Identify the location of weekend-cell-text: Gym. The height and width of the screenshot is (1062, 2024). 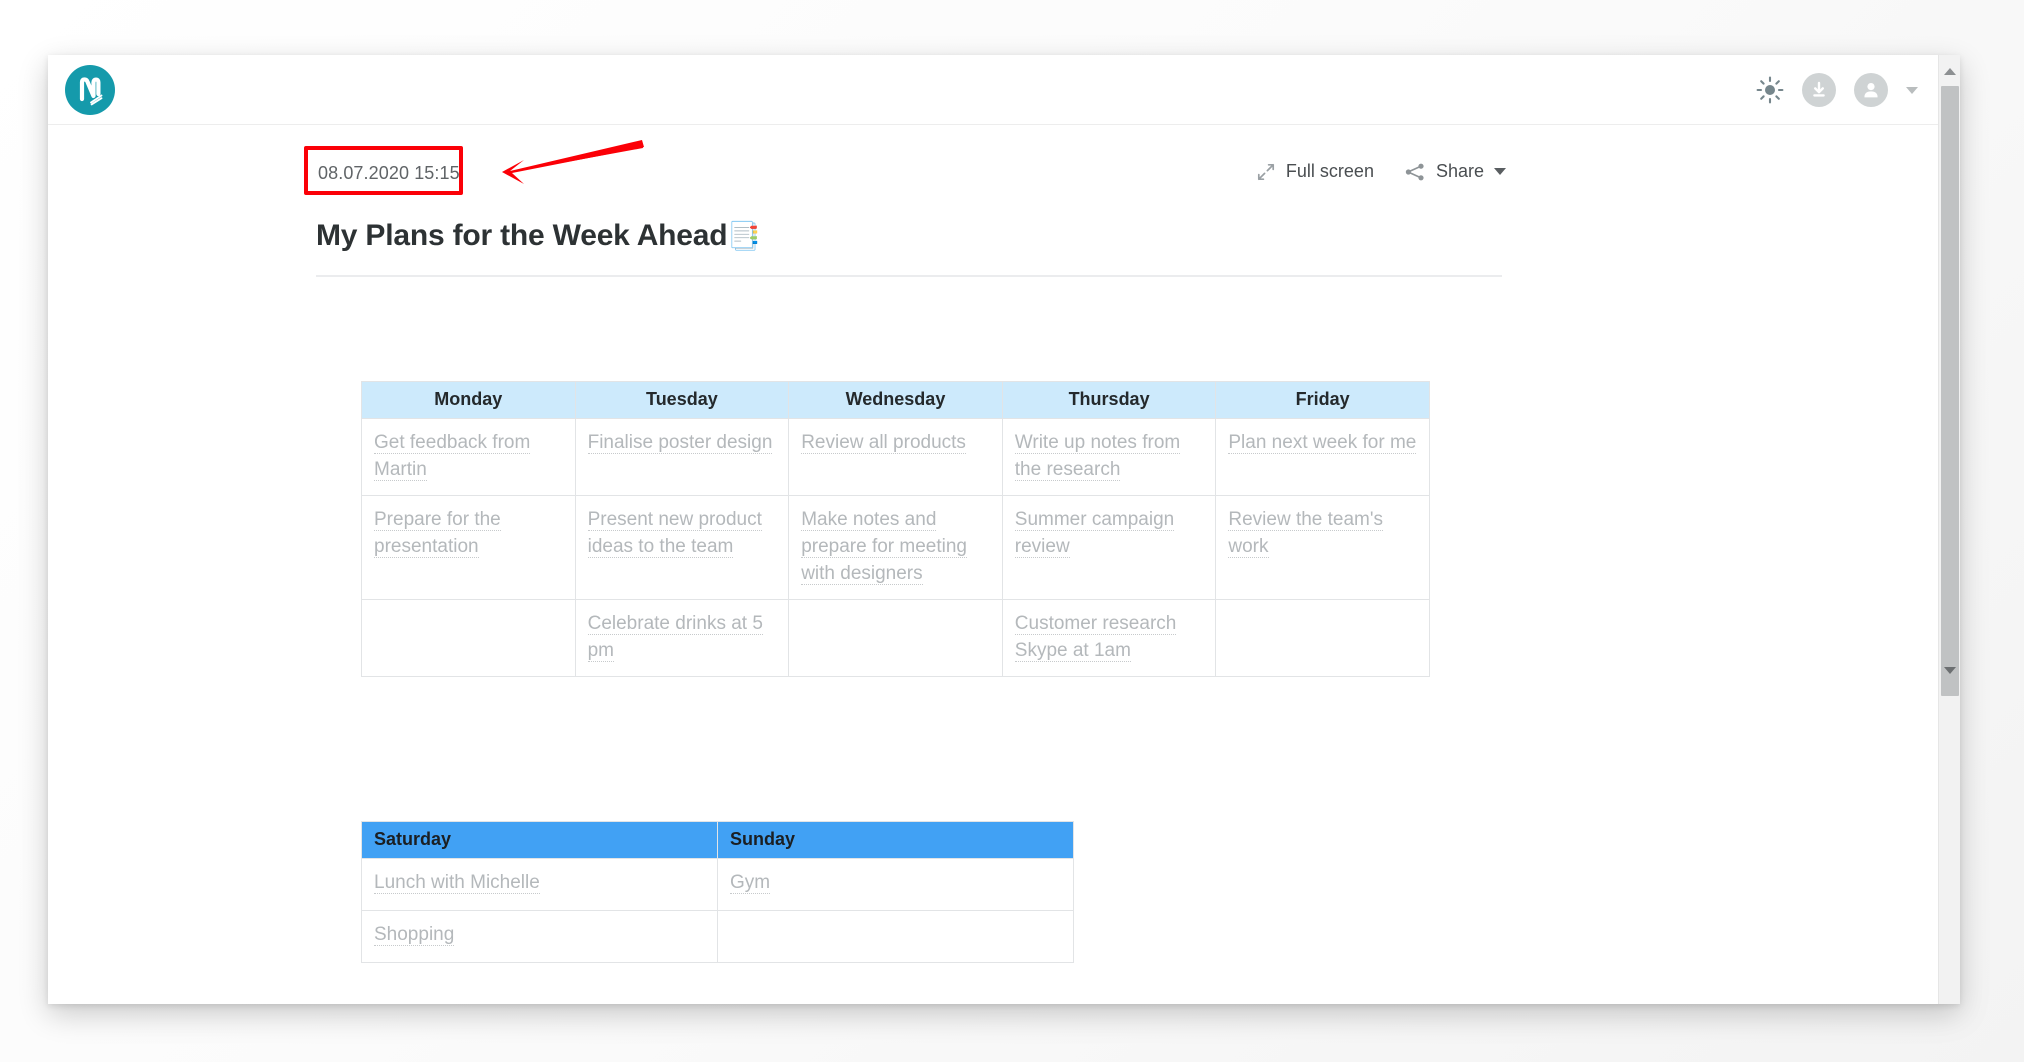
(750, 883).